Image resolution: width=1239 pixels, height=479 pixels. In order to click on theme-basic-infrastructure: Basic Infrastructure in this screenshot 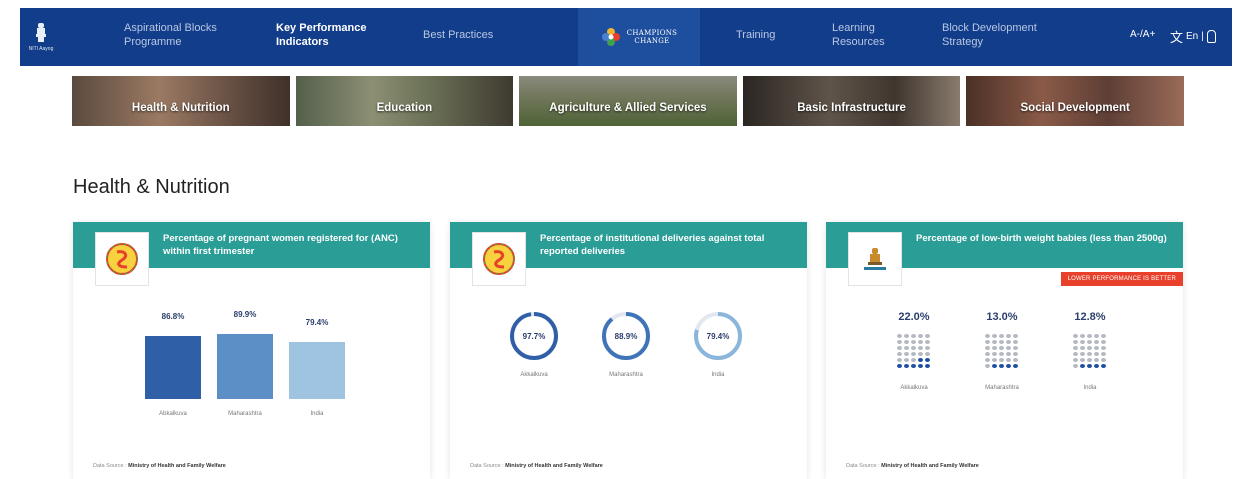, I will do `click(851, 101)`.